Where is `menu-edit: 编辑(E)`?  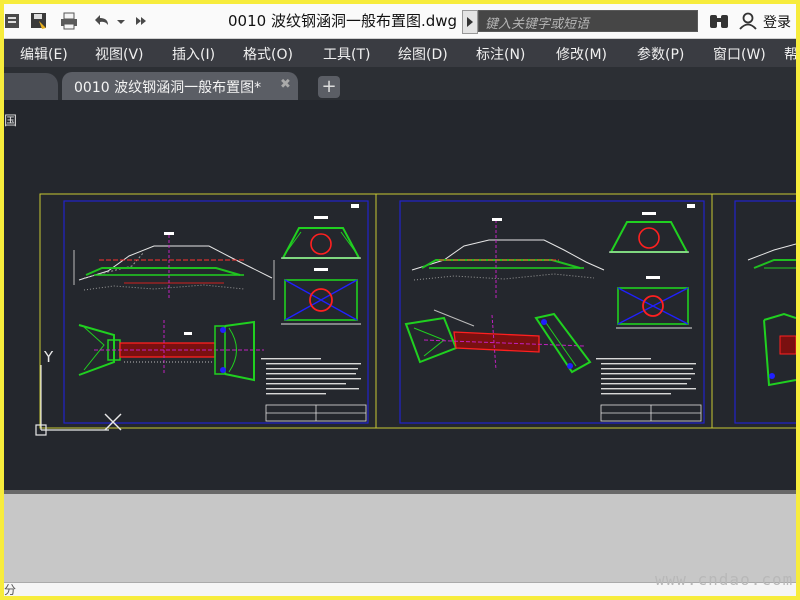
menu-edit: 编辑(E) is located at coordinates (44, 54).